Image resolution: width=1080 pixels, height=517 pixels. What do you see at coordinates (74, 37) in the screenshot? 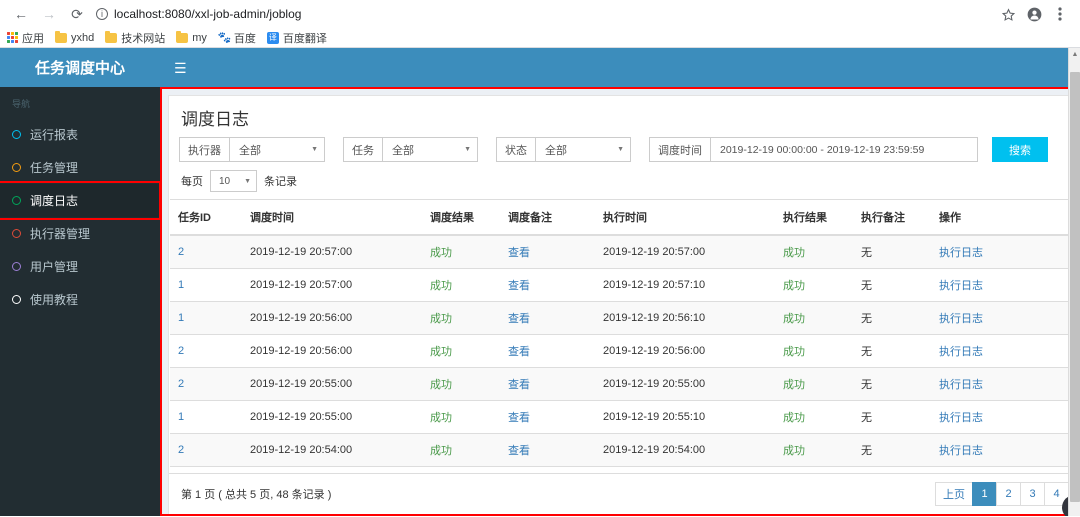
I see `bookmark-yxhd: yxhd` at bounding box center [74, 37].